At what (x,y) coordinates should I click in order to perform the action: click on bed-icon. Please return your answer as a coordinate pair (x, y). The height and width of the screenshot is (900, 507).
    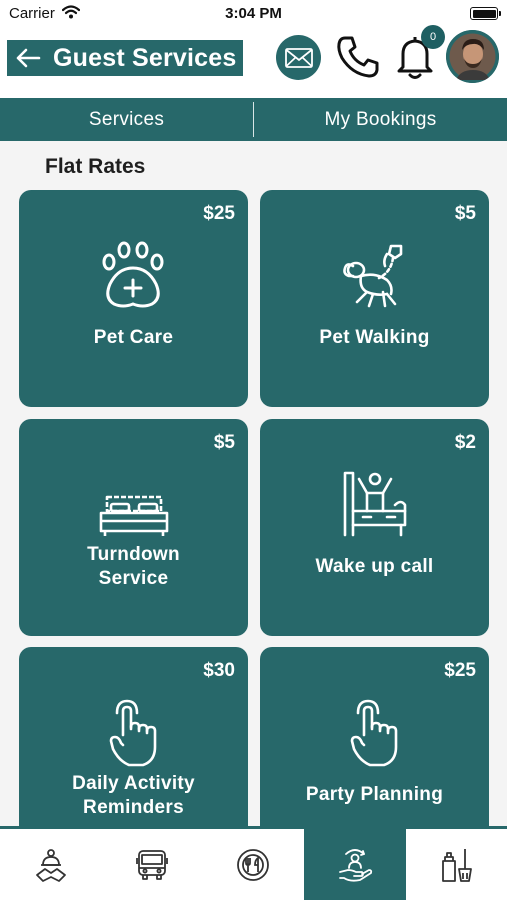
    Looking at the image, I should click on (133, 516).